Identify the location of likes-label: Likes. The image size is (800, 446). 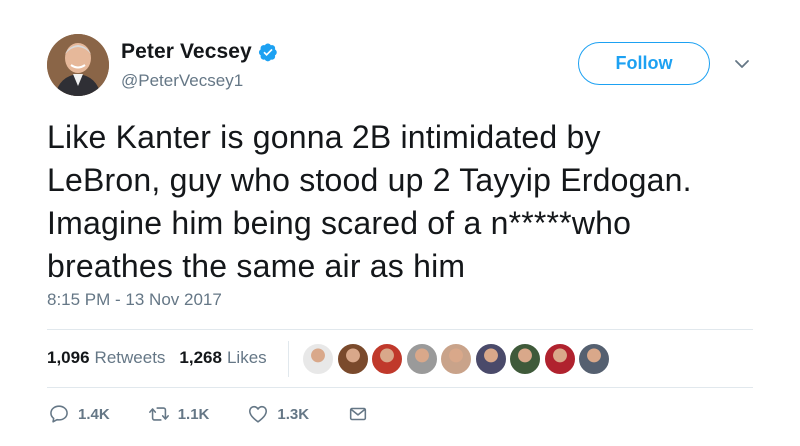
(246, 357).